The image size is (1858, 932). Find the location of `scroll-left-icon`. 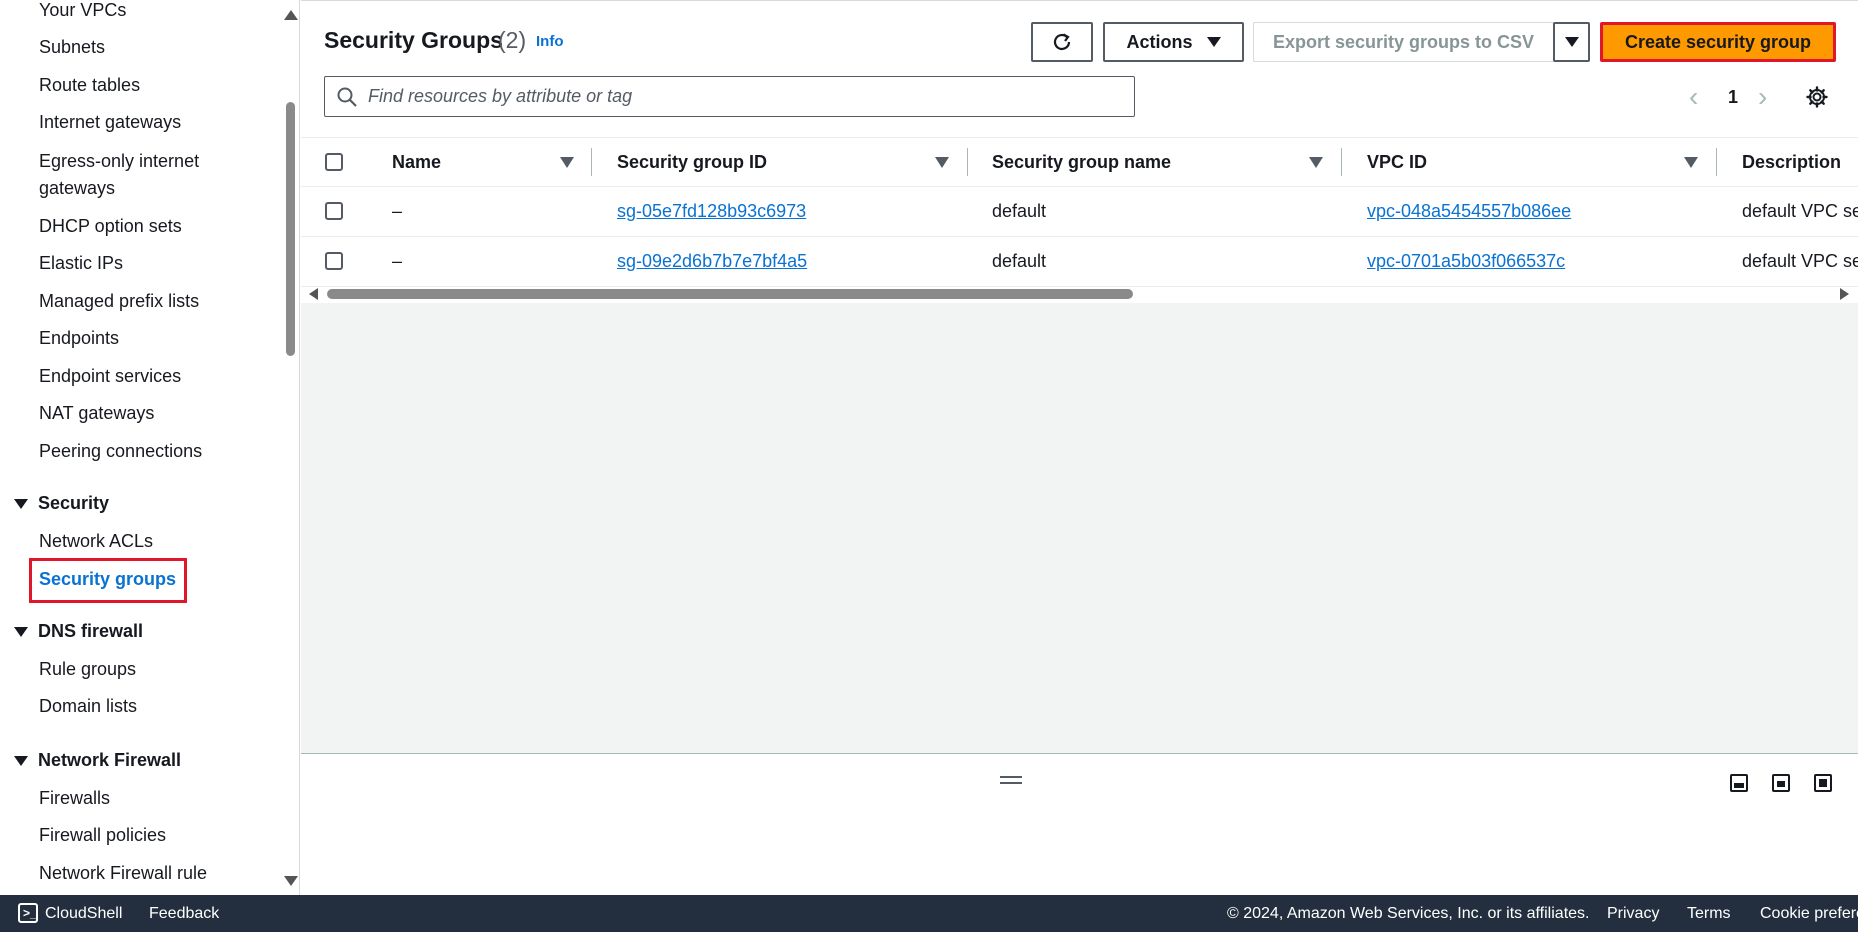

scroll-left-icon is located at coordinates (313, 294).